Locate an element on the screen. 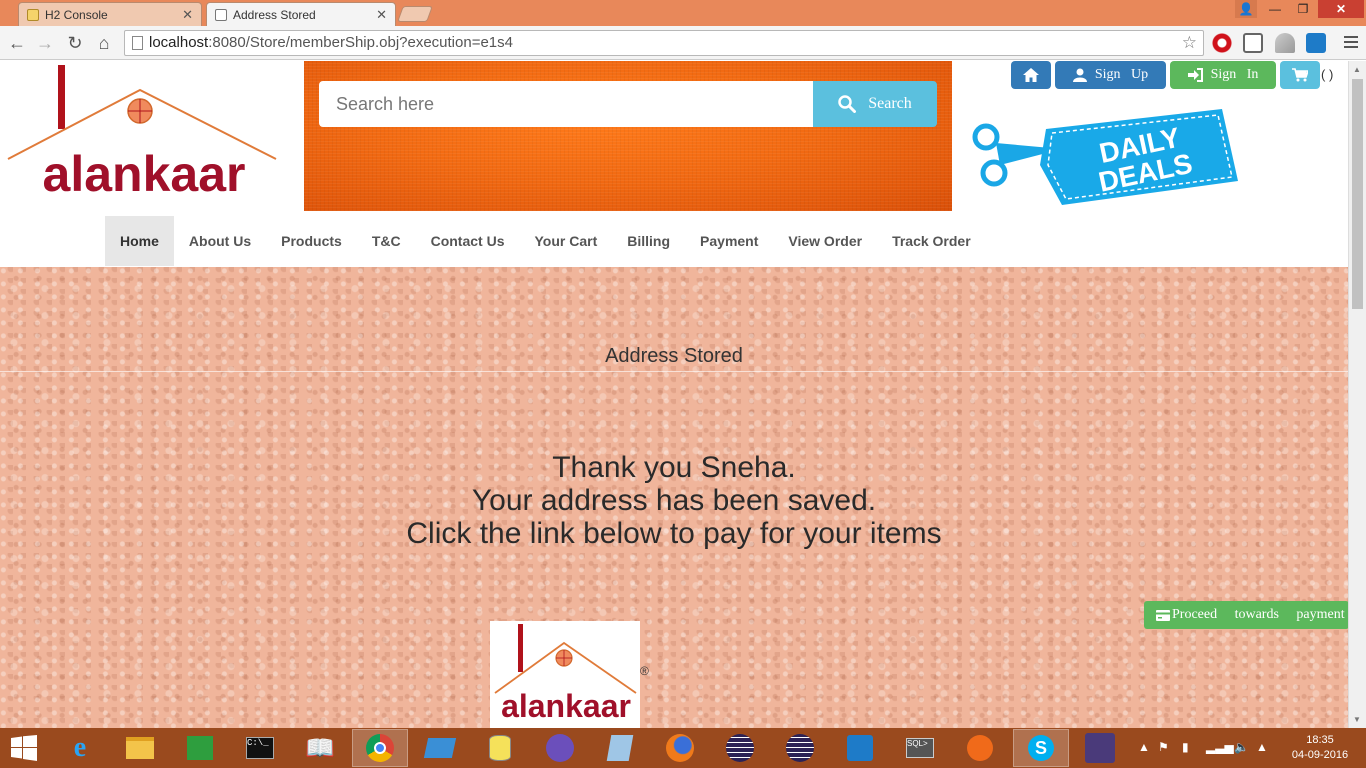  page-icon is located at coordinates (137, 43).